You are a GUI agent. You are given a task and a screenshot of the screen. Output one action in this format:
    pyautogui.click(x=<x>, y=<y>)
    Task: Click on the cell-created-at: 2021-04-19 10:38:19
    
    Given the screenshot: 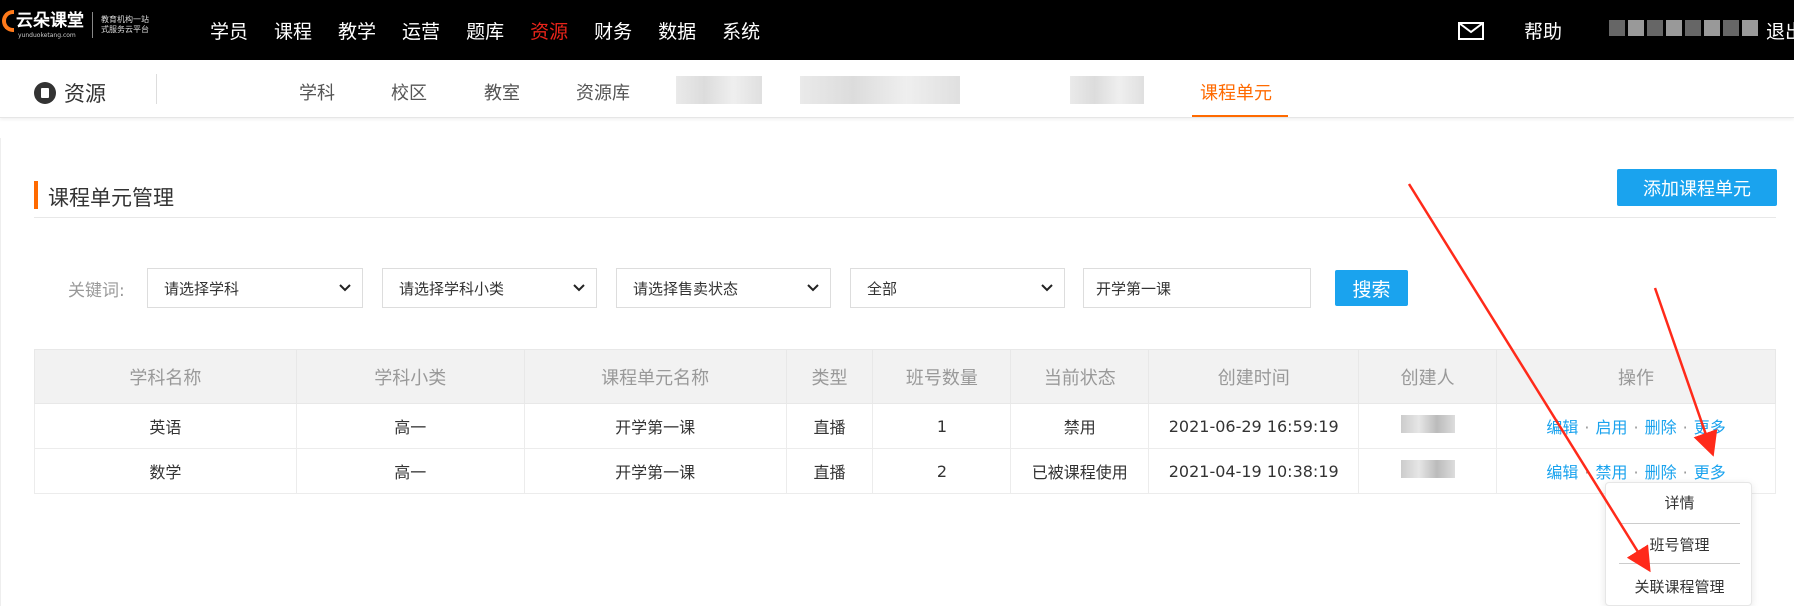 What is the action you would take?
    pyautogui.click(x=1254, y=471)
    